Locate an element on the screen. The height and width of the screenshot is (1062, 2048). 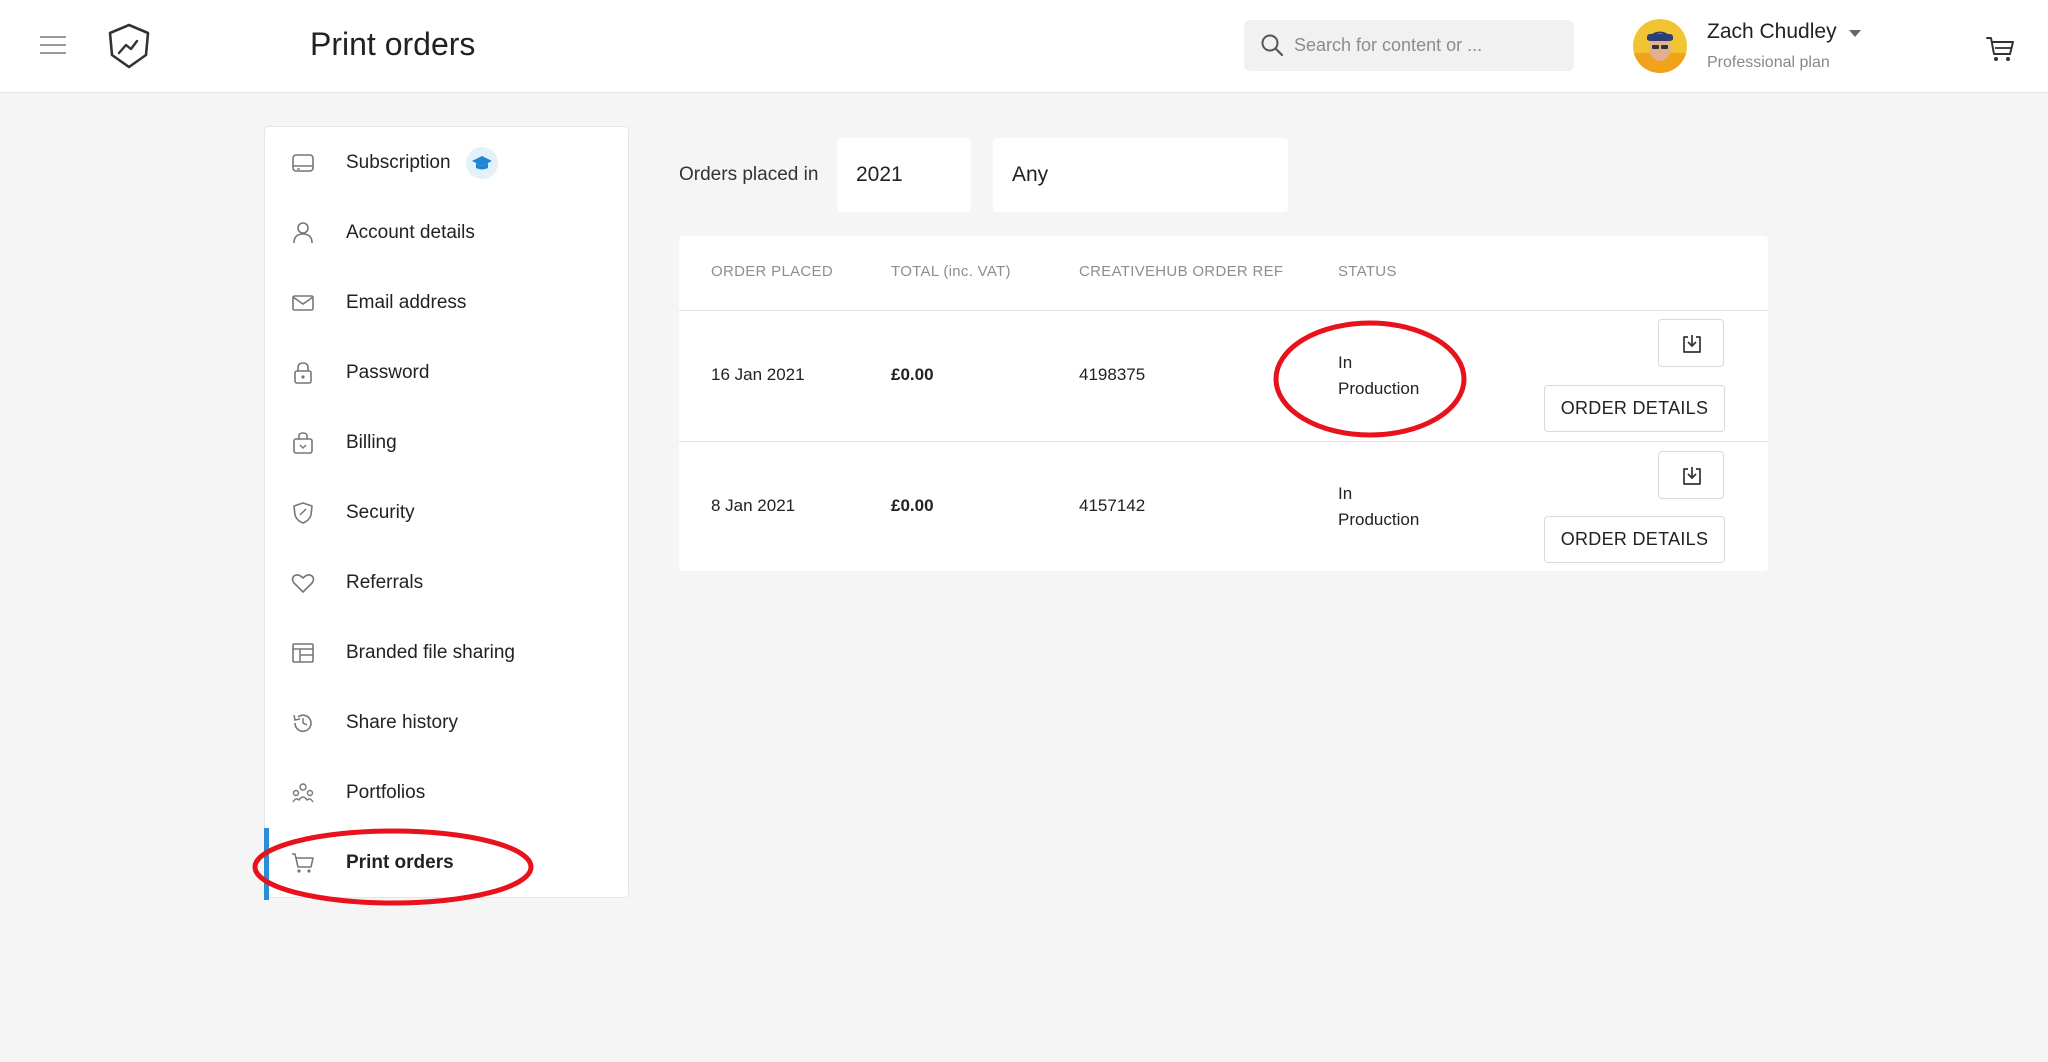
user-name: Zach Chudley is located at coordinates (1772, 32).